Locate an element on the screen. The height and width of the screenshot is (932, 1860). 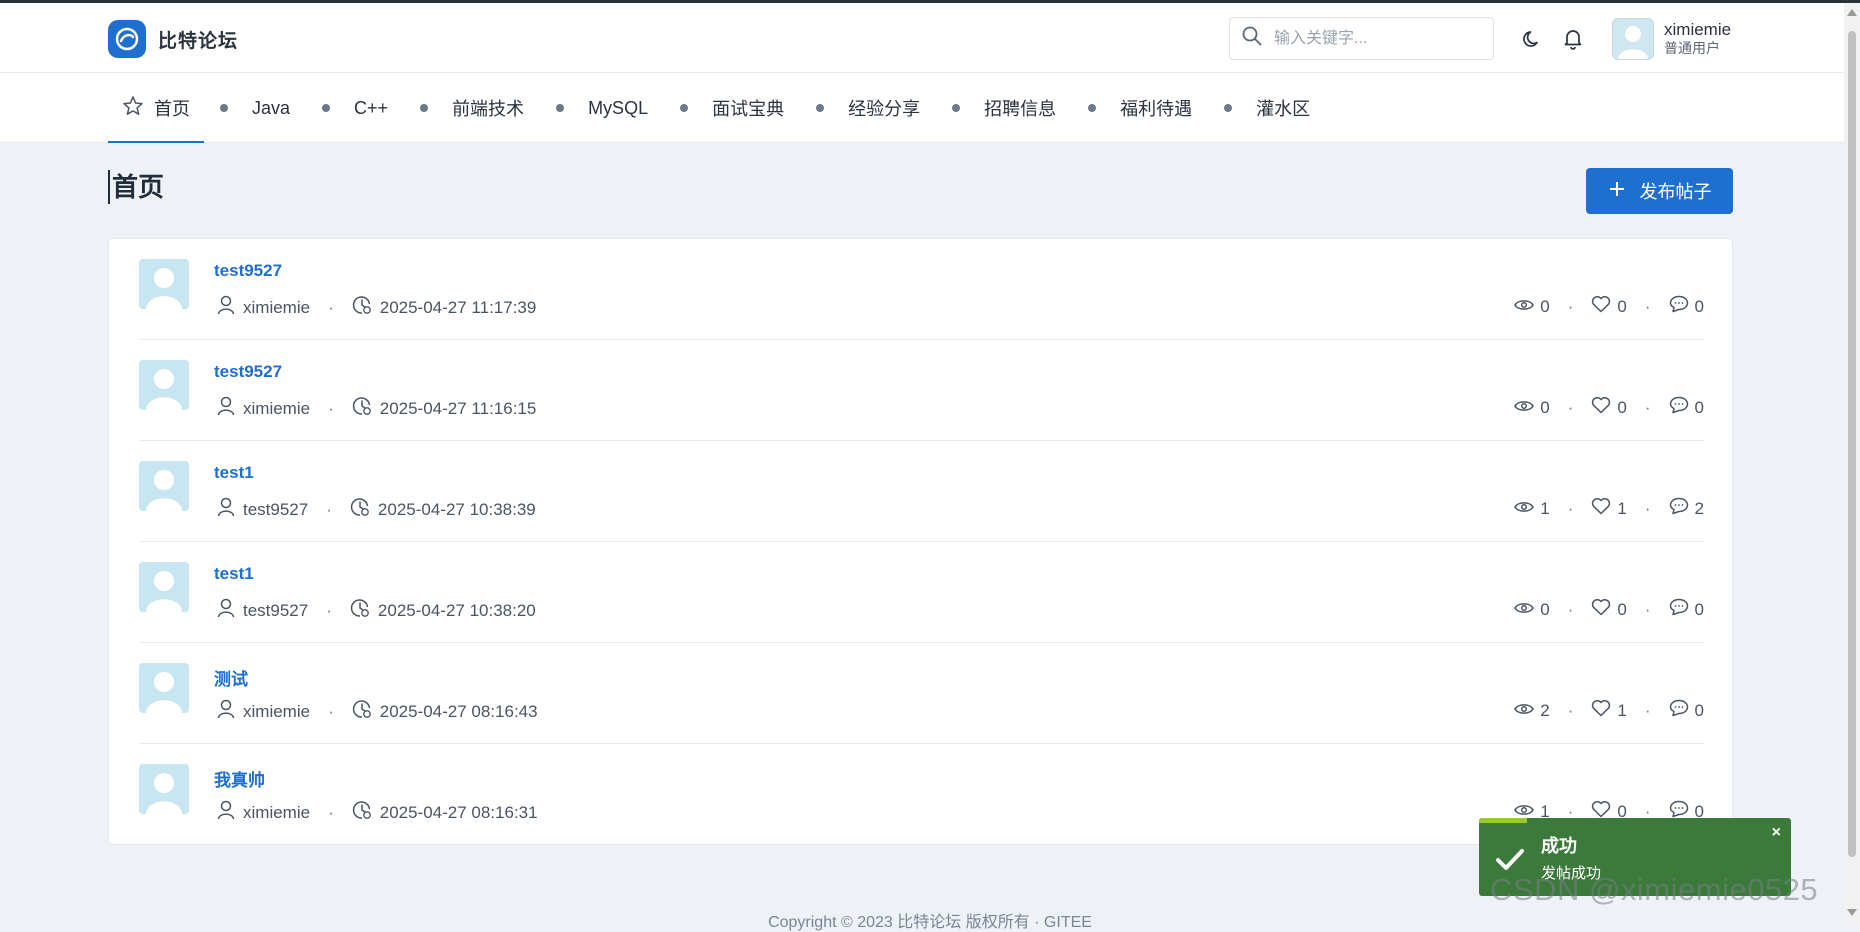
nav-item-mysql: MySQL is located at coordinates (602, 108).